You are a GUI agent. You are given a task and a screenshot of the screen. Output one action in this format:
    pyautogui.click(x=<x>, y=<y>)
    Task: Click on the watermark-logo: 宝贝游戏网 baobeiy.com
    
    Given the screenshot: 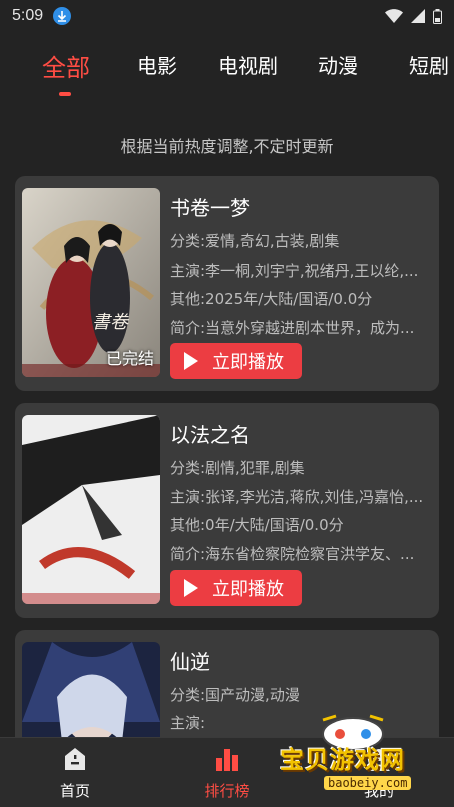 What is the action you would take?
    pyautogui.click(x=366, y=759)
    